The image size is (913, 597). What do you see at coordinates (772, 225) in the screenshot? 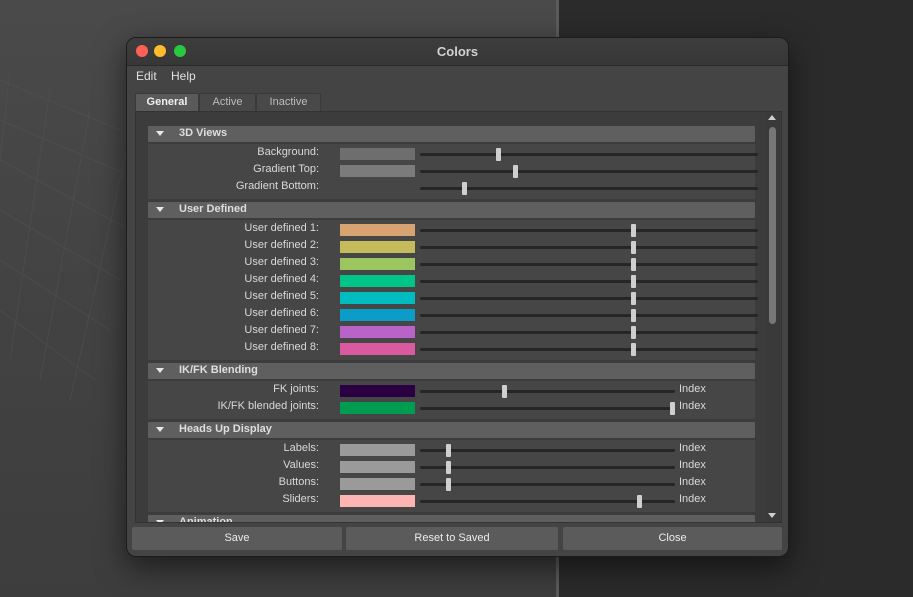
I see `scroll-thumb` at bounding box center [772, 225].